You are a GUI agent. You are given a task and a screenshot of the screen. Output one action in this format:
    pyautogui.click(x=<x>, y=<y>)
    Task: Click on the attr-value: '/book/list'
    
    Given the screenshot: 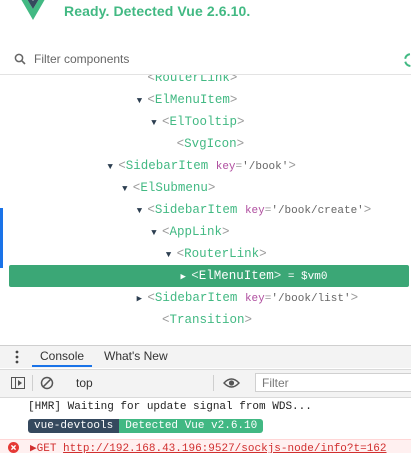 What is the action you would take?
    pyautogui.click(x=311, y=299)
    